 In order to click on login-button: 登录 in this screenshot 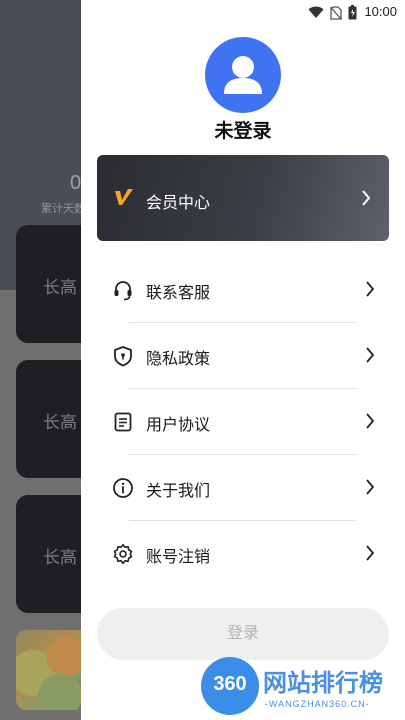, I will do `click(243, 634)`.